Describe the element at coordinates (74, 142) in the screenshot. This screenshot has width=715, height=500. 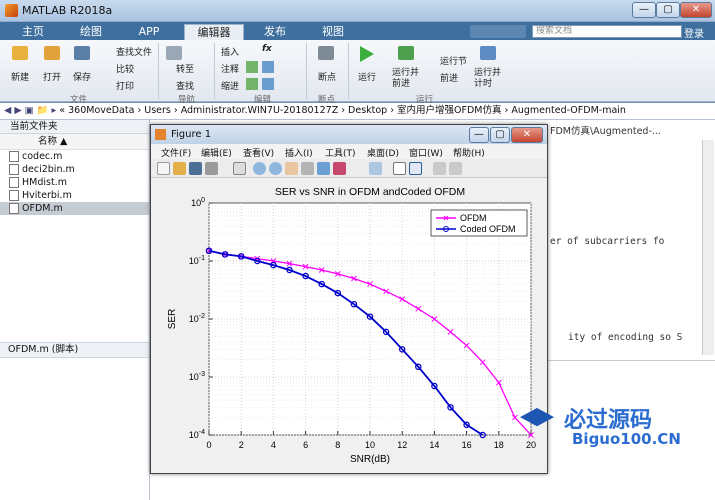
I see `column-header-name: 名称 ▲` at that location.